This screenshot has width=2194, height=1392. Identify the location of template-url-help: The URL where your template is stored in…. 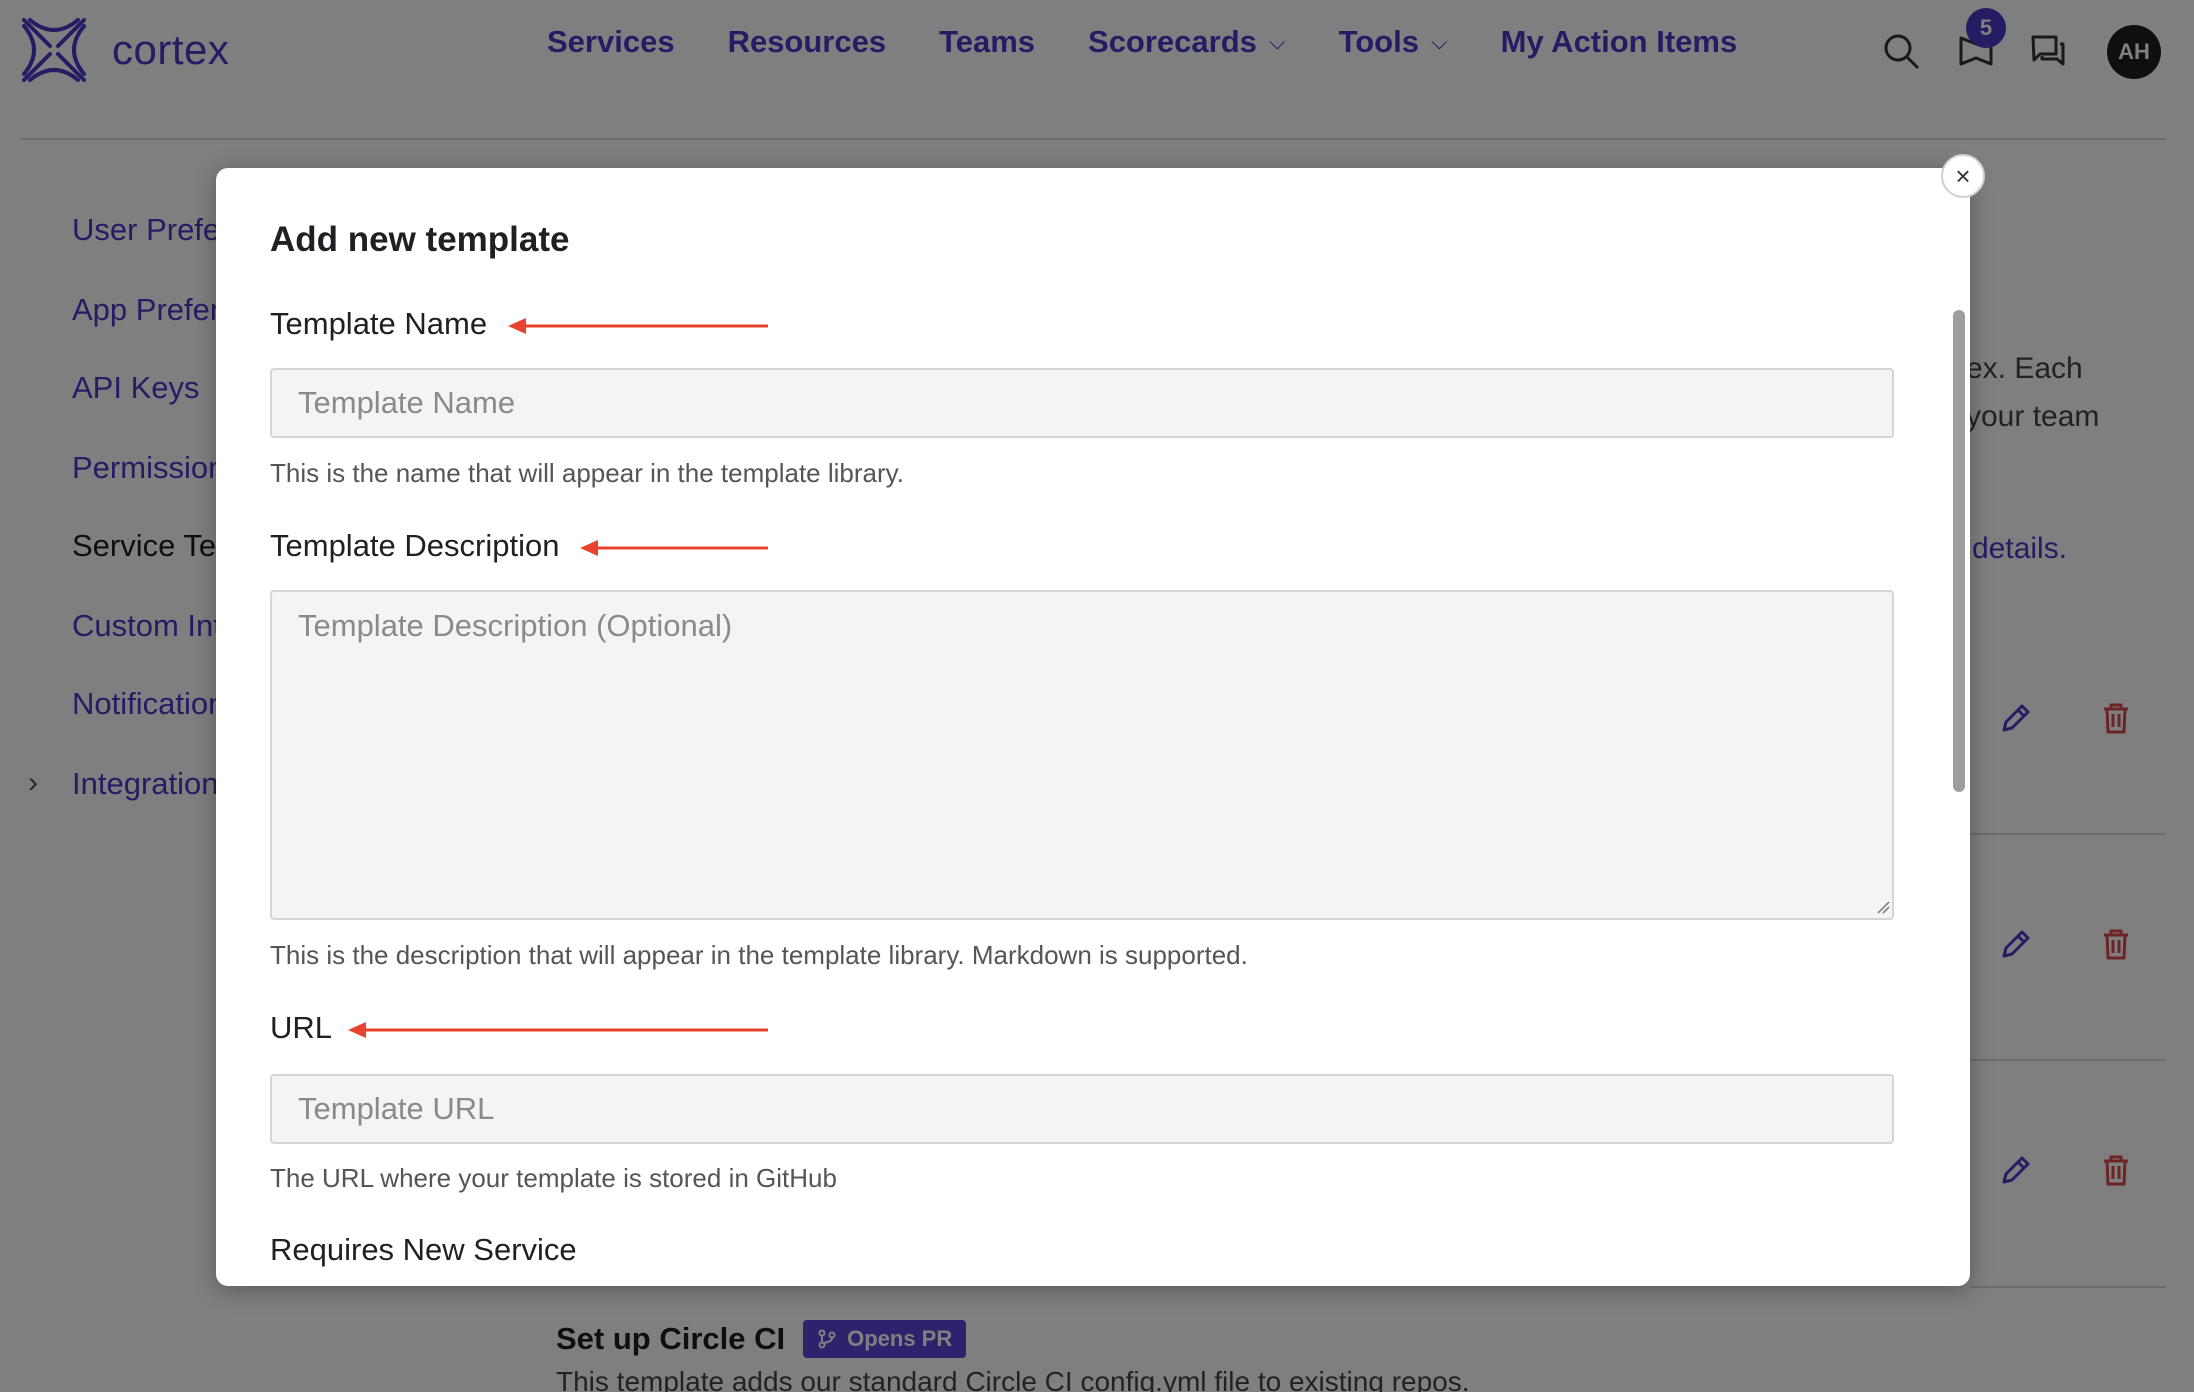
(553, 1178).